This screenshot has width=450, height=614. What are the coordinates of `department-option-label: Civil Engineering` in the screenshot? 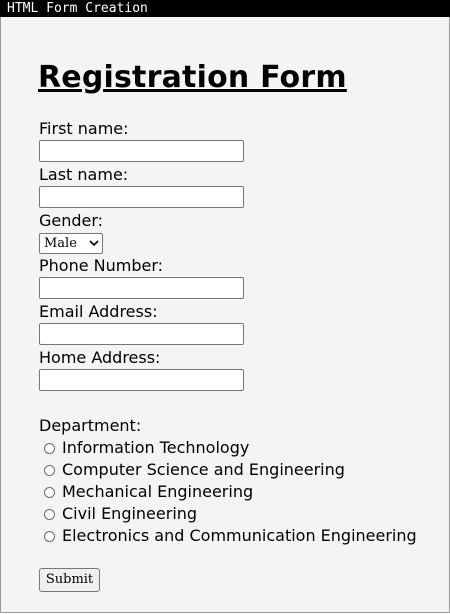 It's located at (130, 513).